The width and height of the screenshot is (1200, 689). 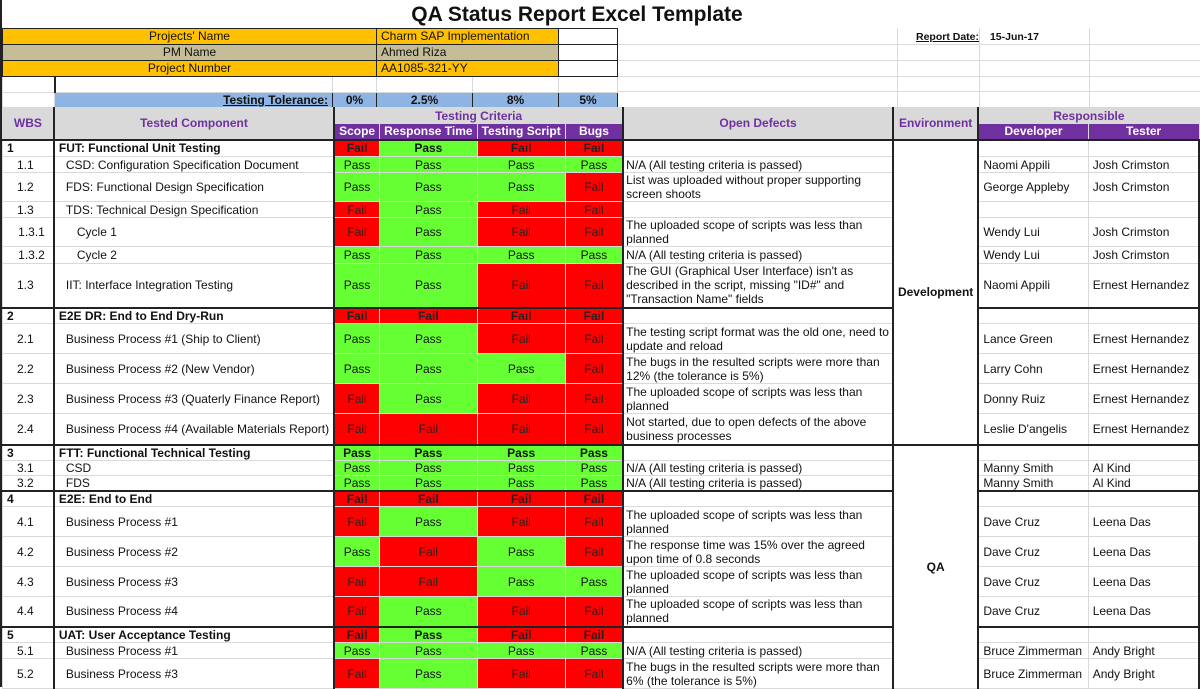 I want to click on wbs-cell: 3, so click(x=28, y=452).